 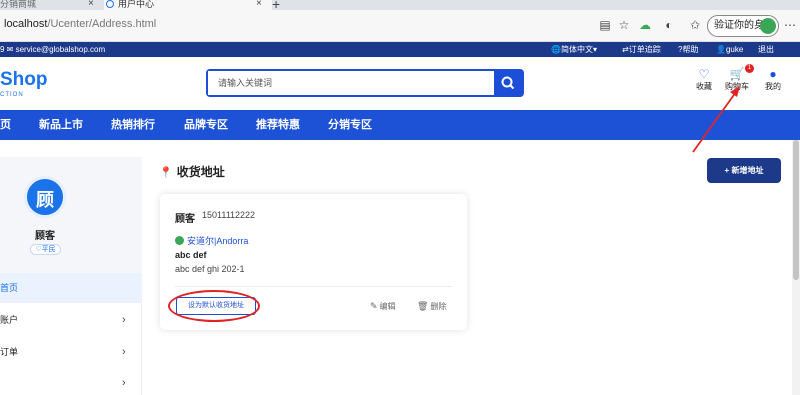 What do you see at coordinates (574, 49) in the screenshot?
I see `language-selector: 🌐简体中文▾` at bounding box center [574, 49].